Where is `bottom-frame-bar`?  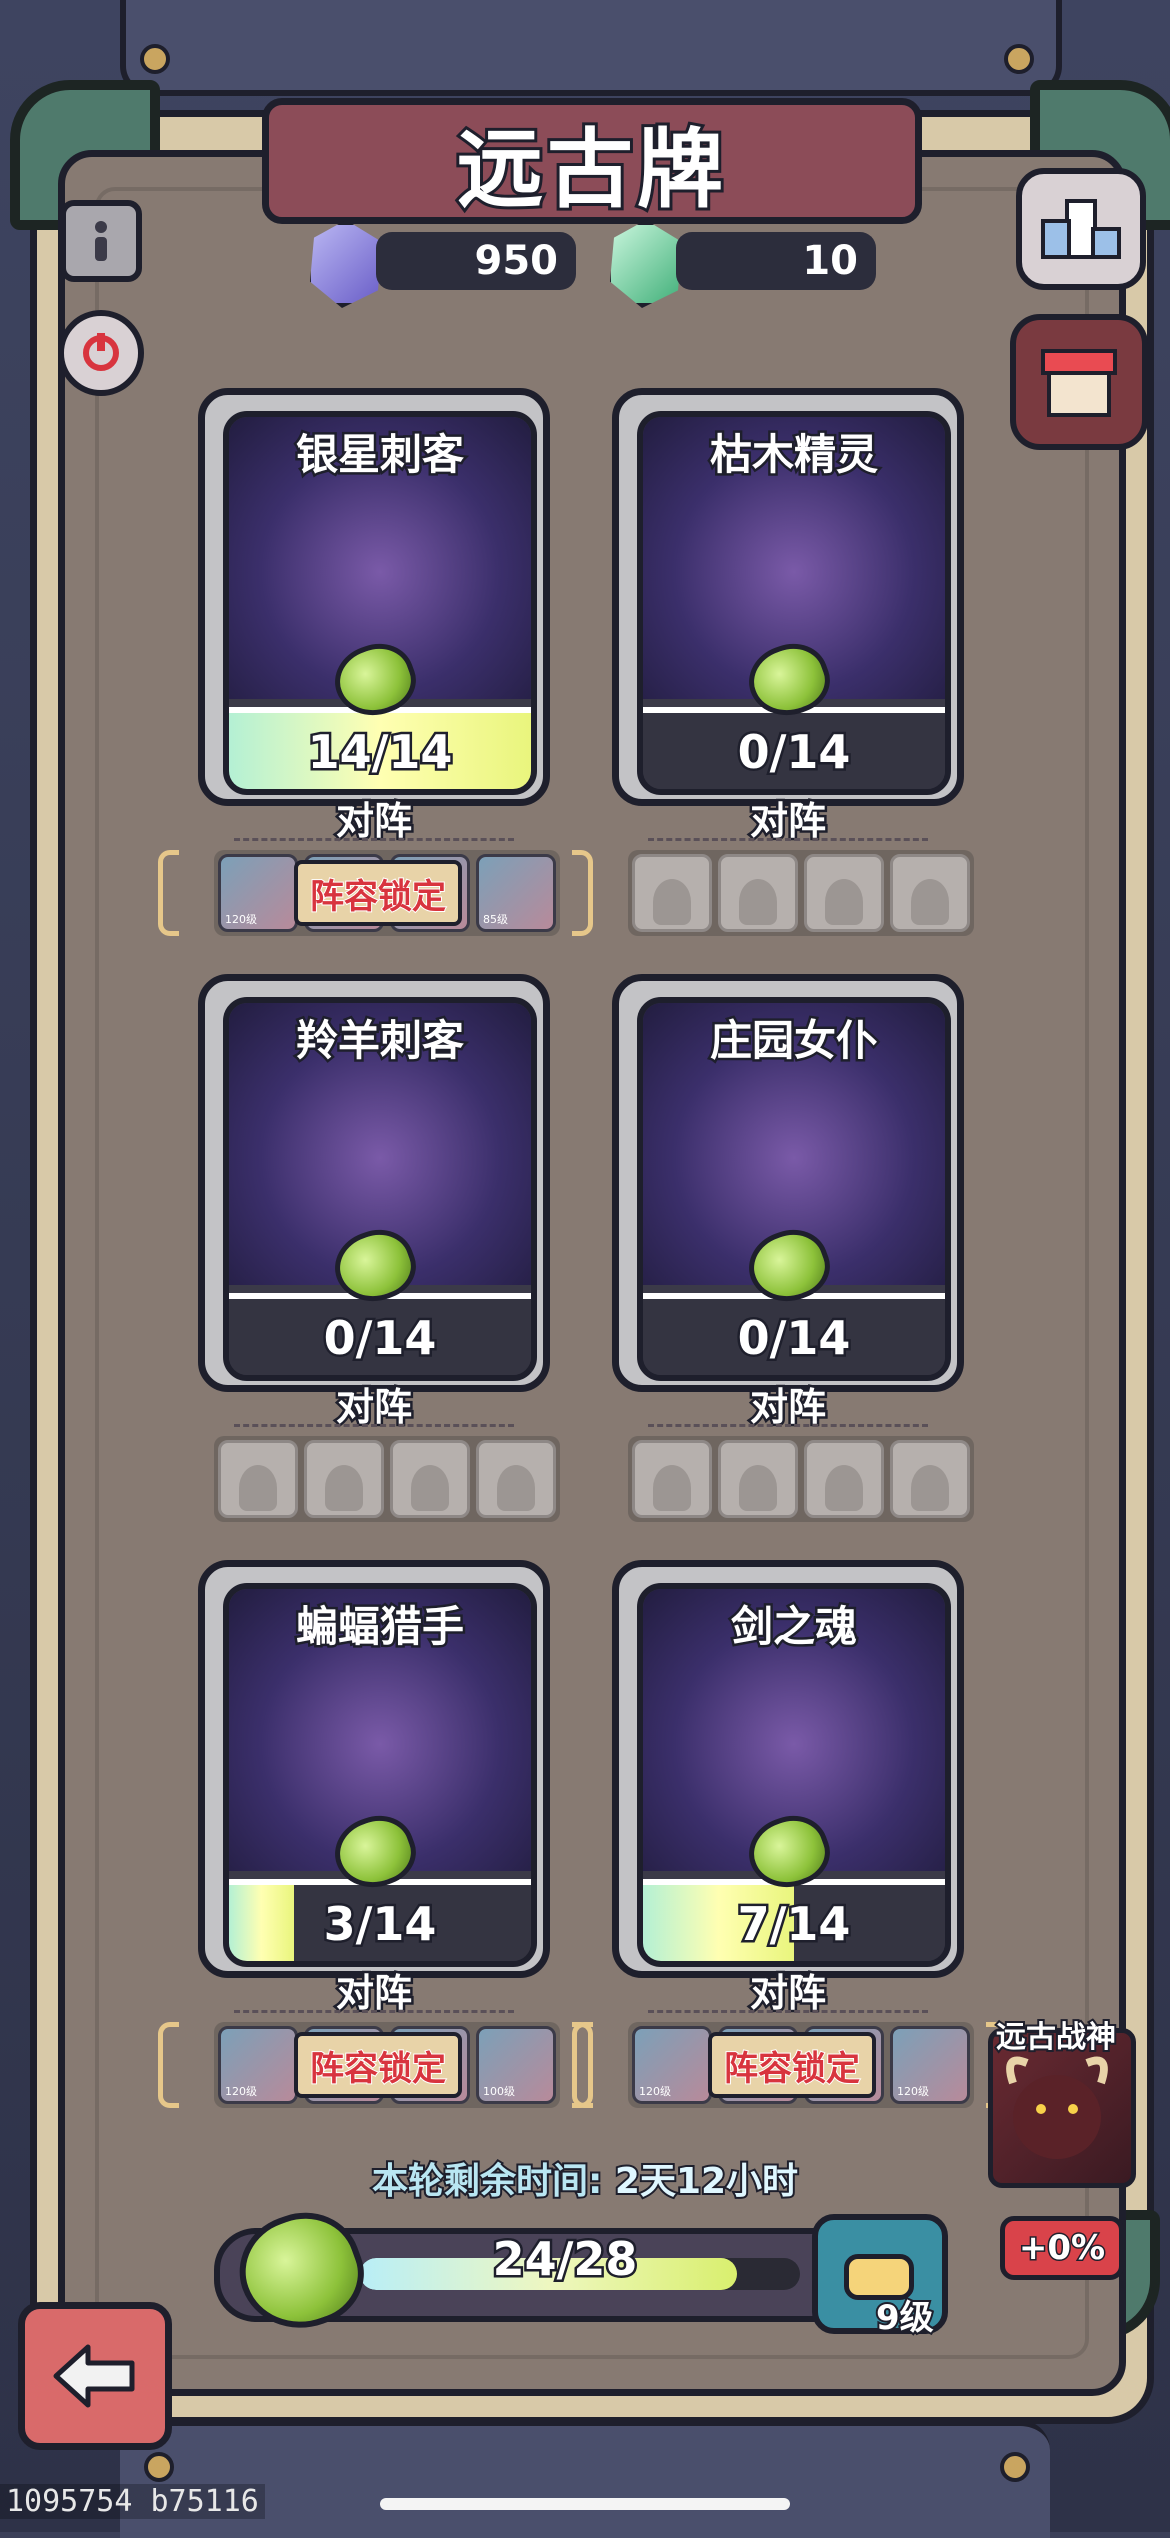 bottom-frame-bar is located at coordinates (585, 2479).